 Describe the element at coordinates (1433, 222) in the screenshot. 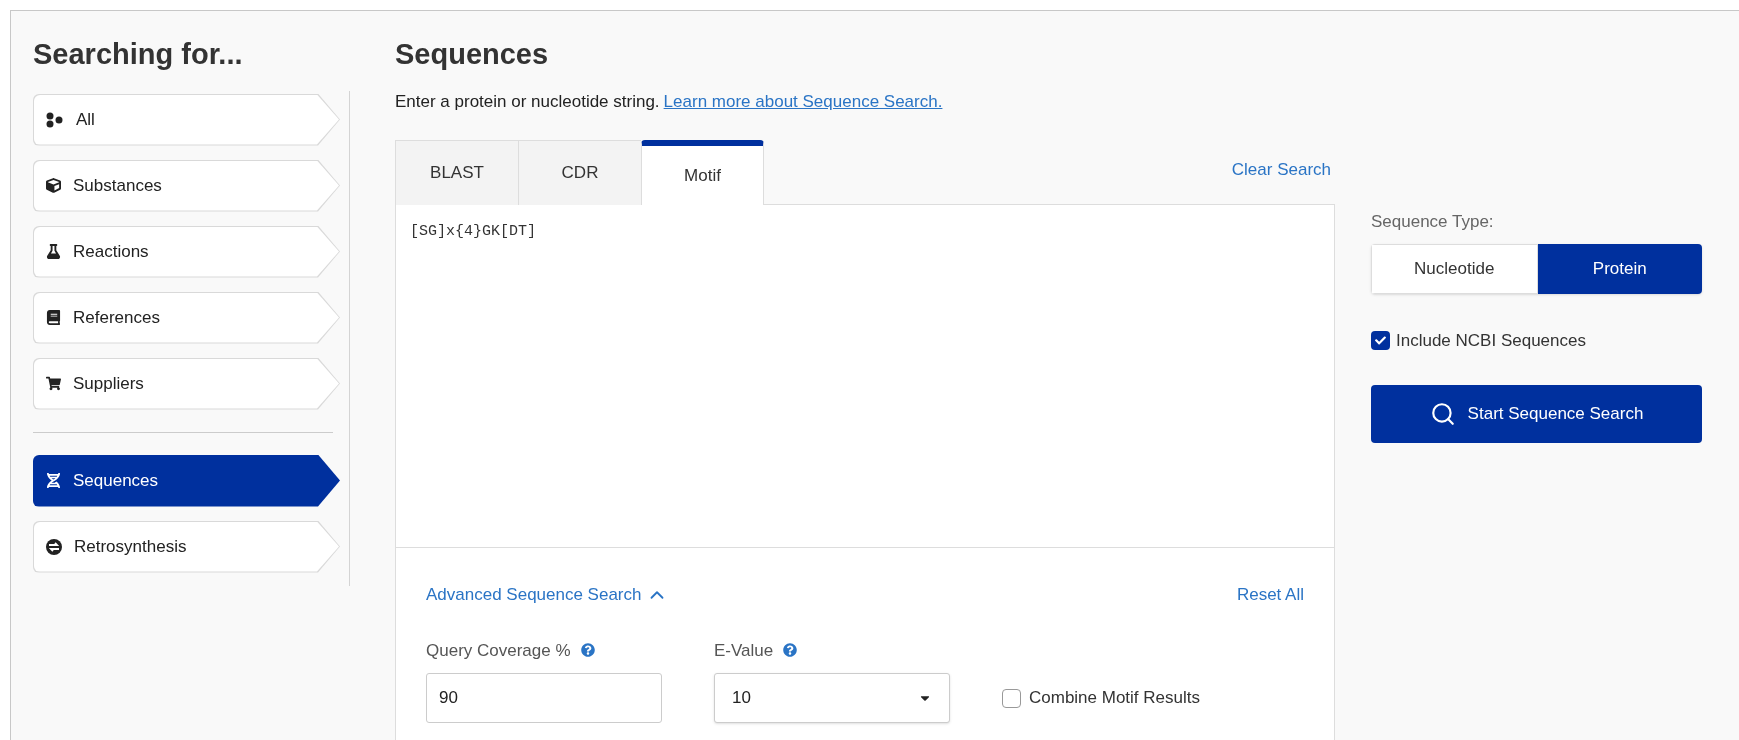

I see `sequence-type-label: Sequence Type:` at that location.